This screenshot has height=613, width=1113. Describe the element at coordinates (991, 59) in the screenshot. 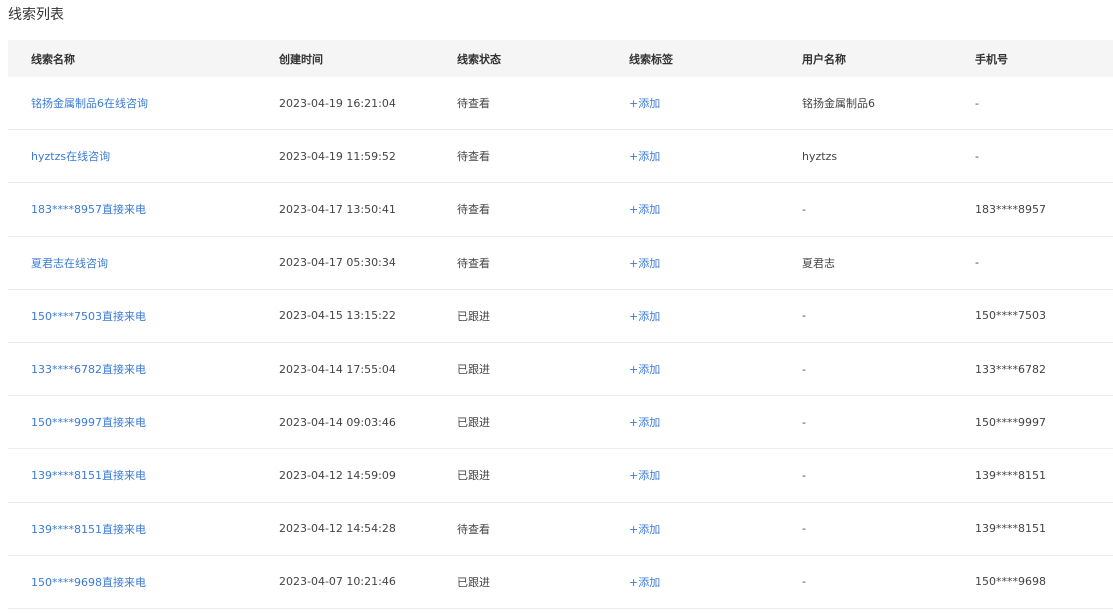

I see `header-phone: 手机号` at that location.